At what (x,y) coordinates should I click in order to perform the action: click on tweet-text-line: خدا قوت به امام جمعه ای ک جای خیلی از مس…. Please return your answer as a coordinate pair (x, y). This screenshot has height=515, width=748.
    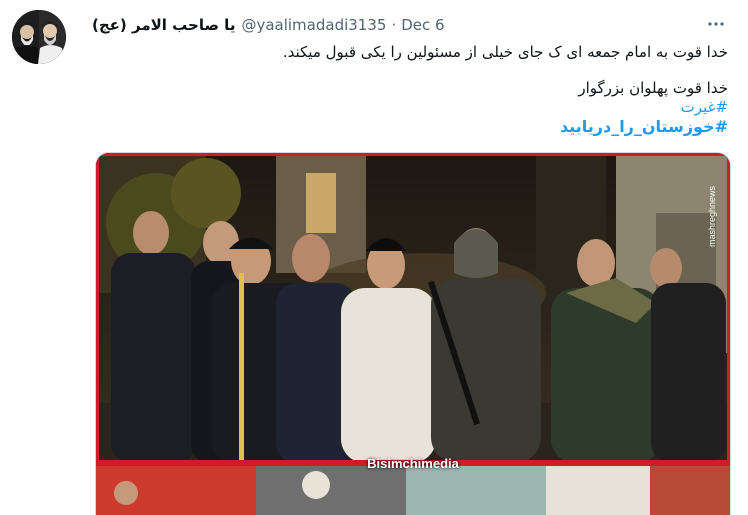
    Looking at the image, I should click on (505, 52).